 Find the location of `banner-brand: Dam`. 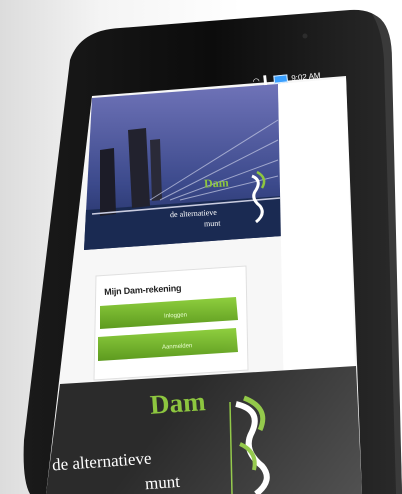

banner-brand: Dam is located at coordinates (216, 183).